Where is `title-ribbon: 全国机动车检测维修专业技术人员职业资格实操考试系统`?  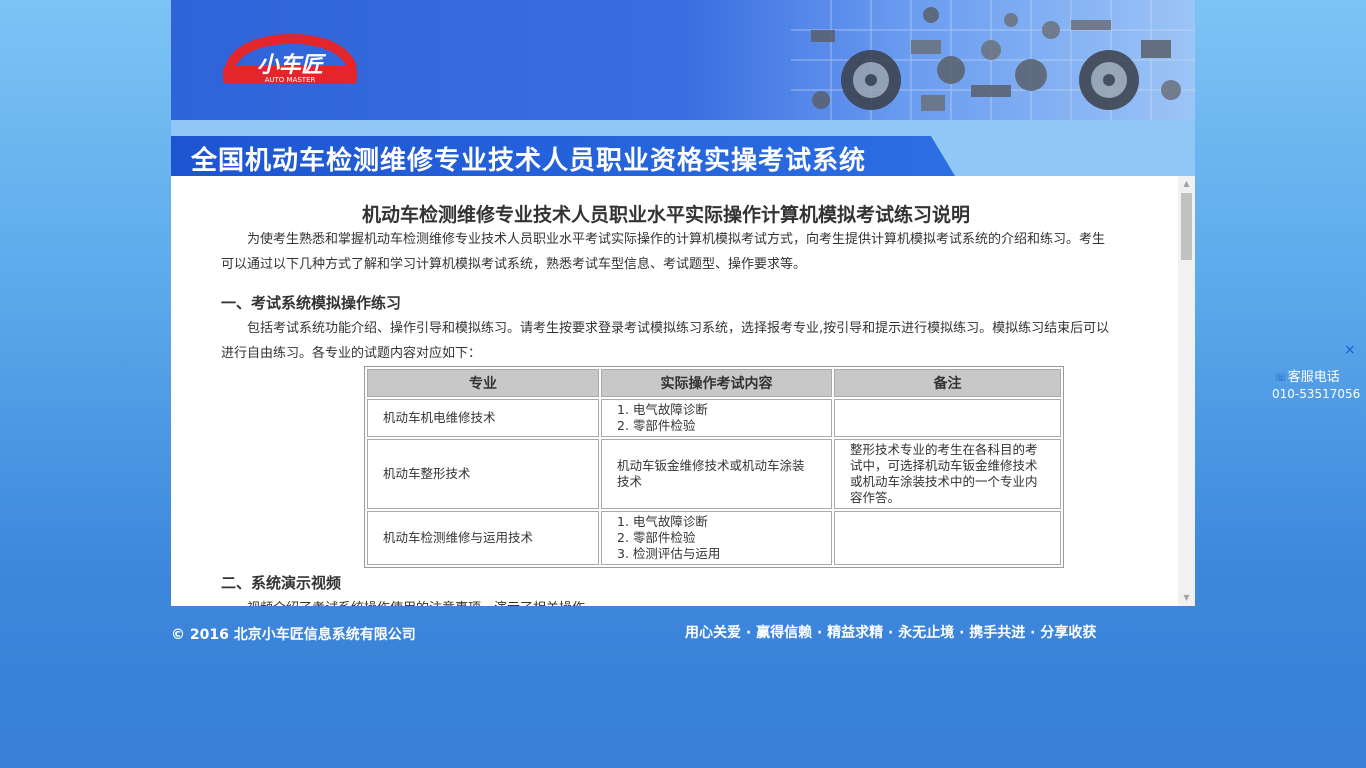
title-ribbon: 全国机动车检测维修专业技术人员职业资格实操考试系统 is located at coordinates (563, 156).